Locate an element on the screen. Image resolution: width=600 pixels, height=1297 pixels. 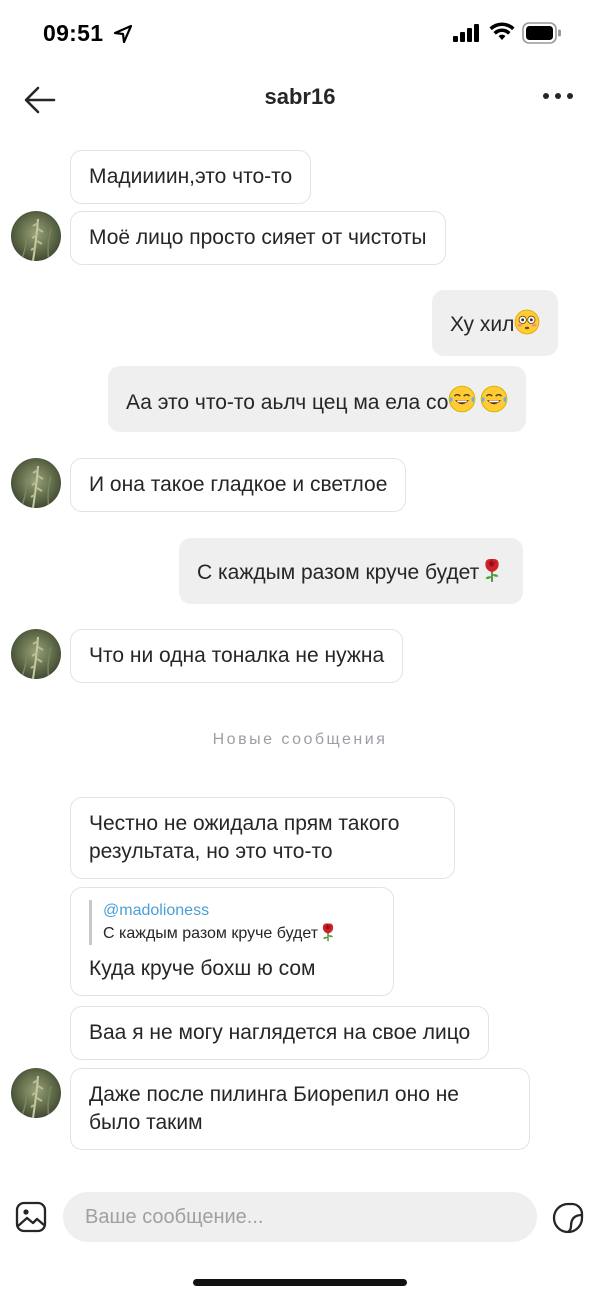
message-input is located at coordinates (300, 1217).